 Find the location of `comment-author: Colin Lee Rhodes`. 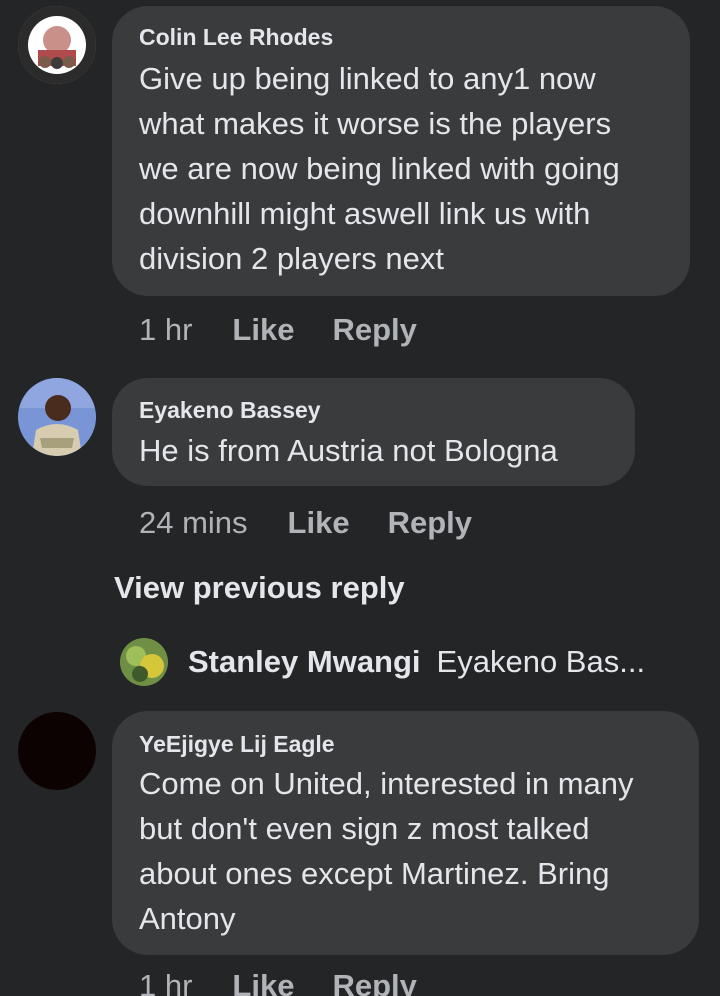

comment-author: Colin Lee Rhodes is located at coordinates (236, 37).